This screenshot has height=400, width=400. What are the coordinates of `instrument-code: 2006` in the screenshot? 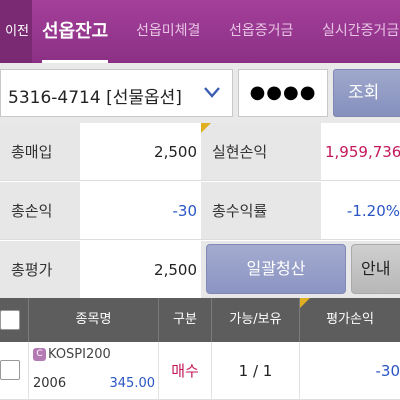 It's located at (50, 383).